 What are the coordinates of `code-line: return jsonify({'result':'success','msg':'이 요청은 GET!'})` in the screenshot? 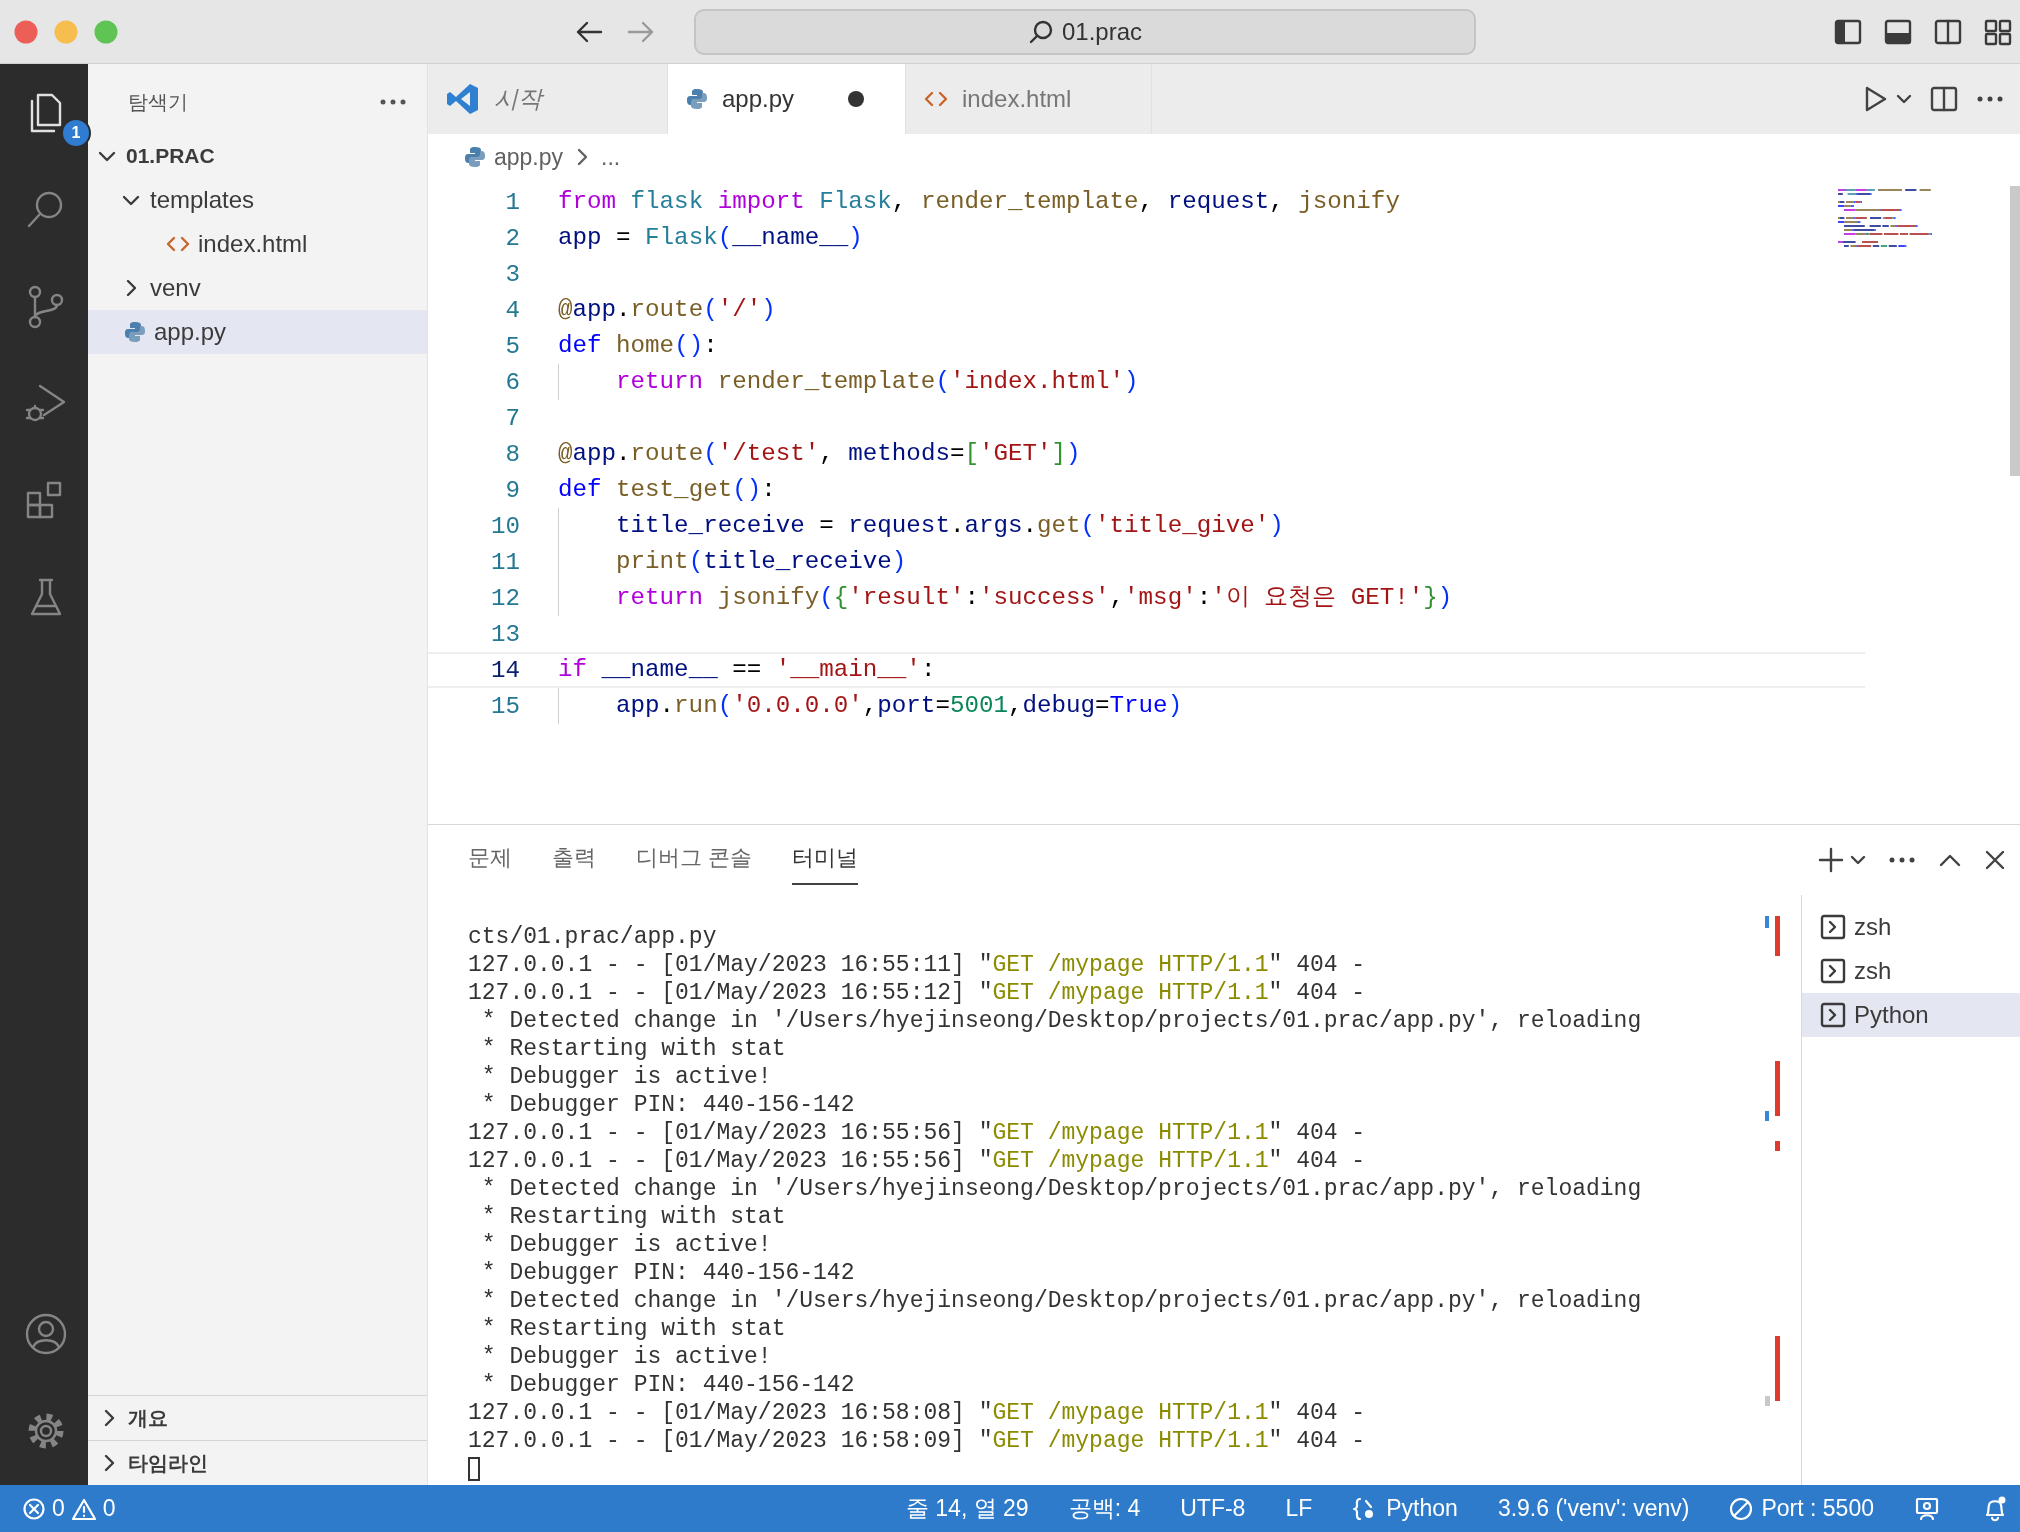 It's located at (1034, 598).